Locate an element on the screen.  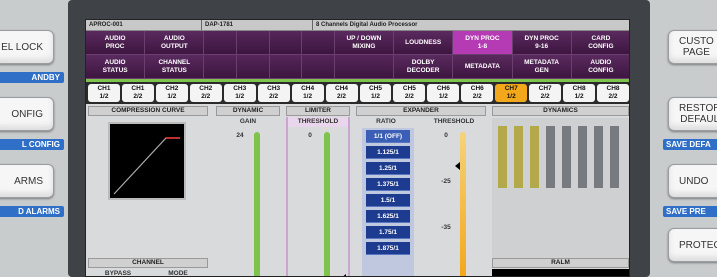
gain-label: GAIN is located at coordinates (248, 121).